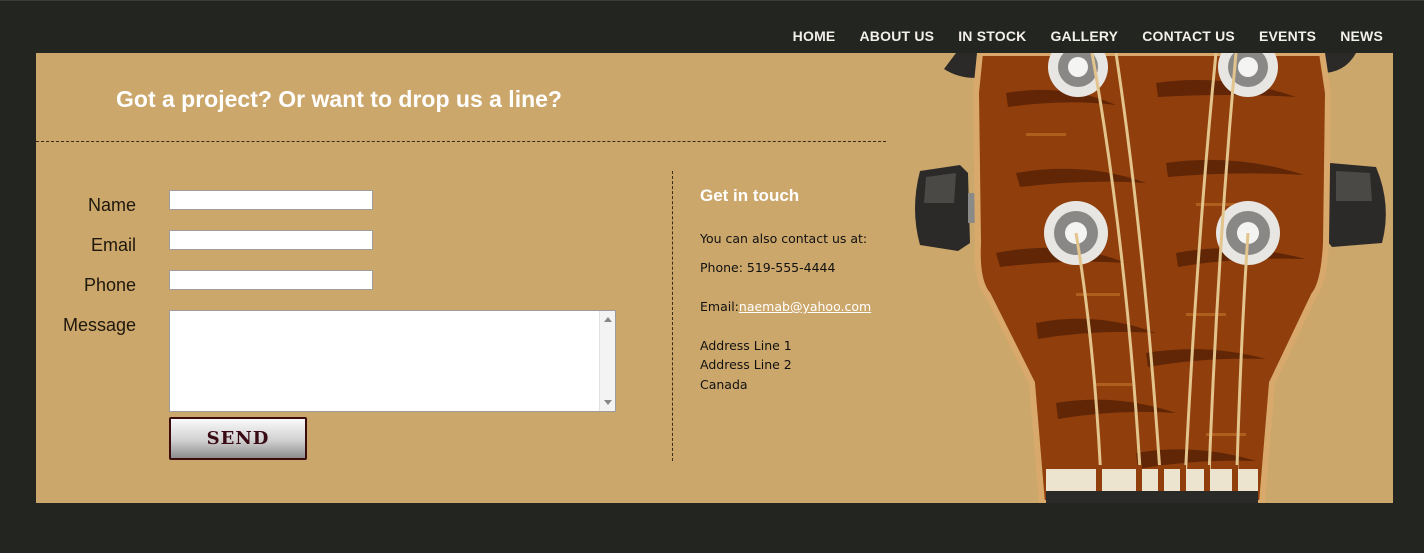 This screenshot has height=553, width=1424. Describe the element at coordinates (271, 280) in the screenshot. I see `phone-input` at that location.